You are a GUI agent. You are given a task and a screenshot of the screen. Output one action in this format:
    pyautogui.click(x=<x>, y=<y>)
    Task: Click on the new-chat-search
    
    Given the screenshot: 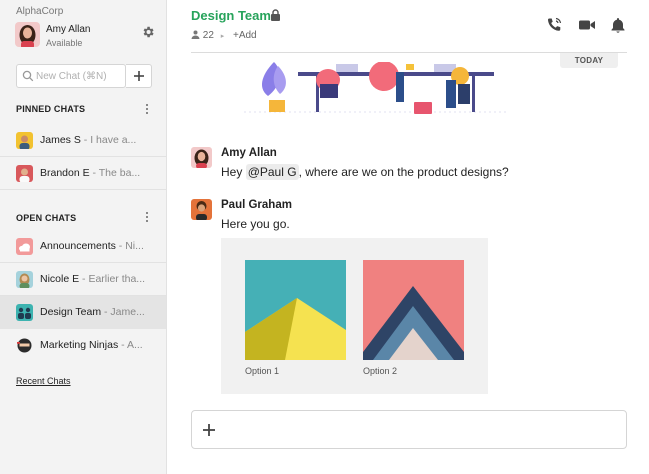 What is the action you would take?
    pyautogui.click(x=71, y=76)
    